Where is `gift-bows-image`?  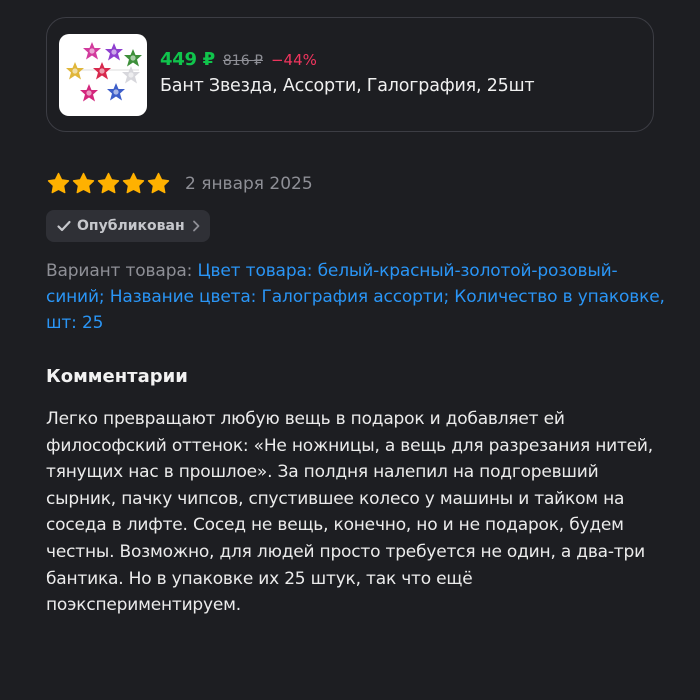 gift-bows-image is located at coordinates (104, 71).